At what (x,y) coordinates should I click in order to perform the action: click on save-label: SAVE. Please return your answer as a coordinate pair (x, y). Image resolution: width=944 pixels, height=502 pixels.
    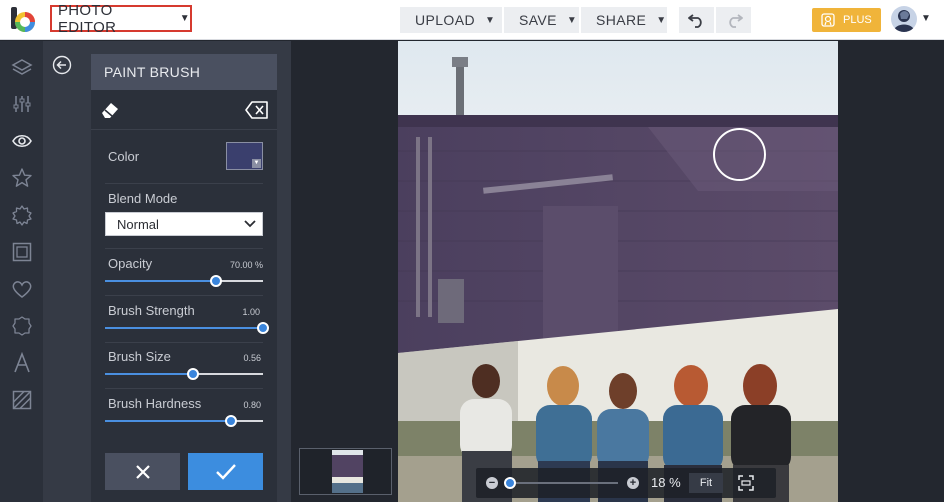
    Looking at the image, I should click on (538, 20).